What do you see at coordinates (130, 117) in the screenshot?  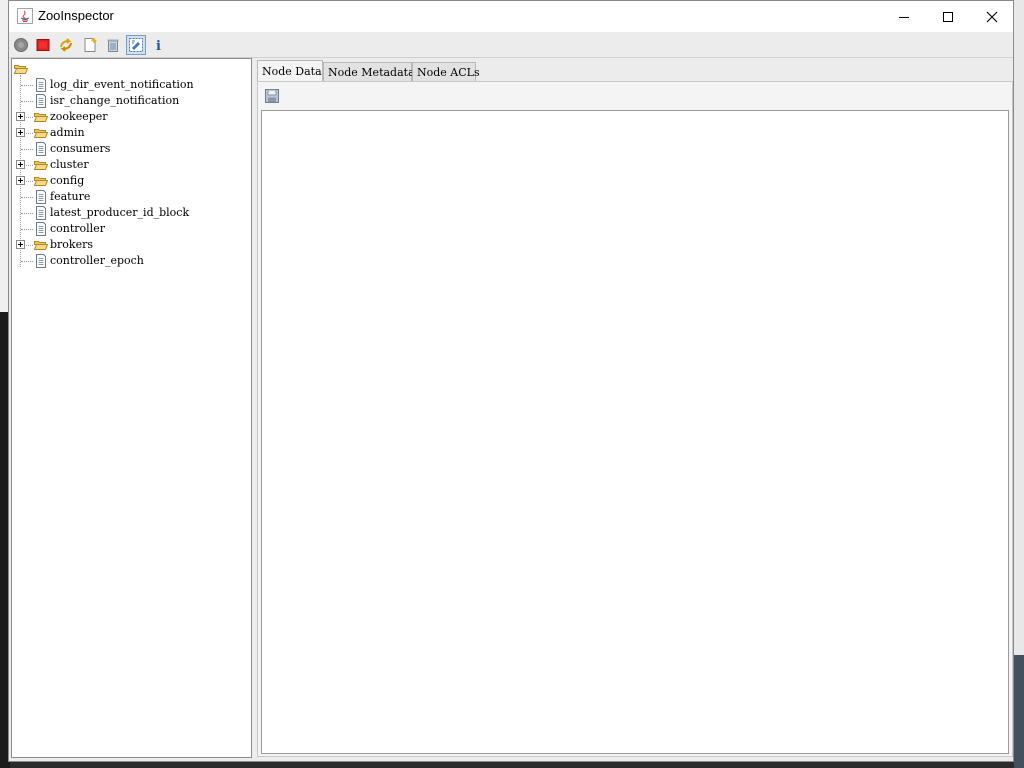 I see `tree-item-zookeeper: zookeeper` at bounding box center [130, 117].